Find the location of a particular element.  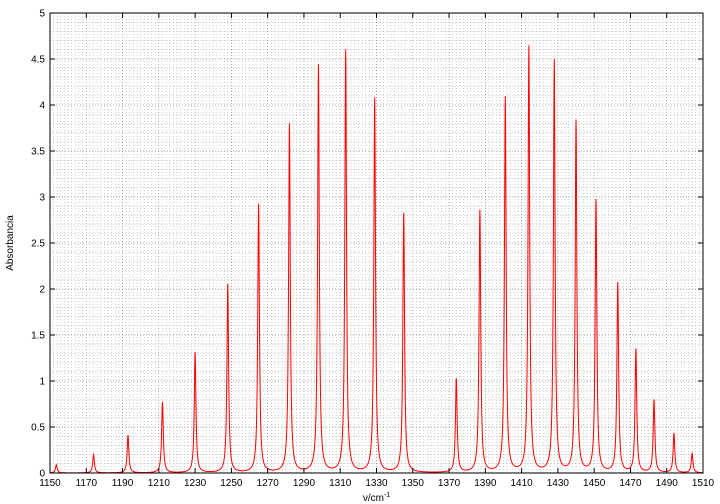

x-tick-label: 1410 is located at coordinates (521, 483).